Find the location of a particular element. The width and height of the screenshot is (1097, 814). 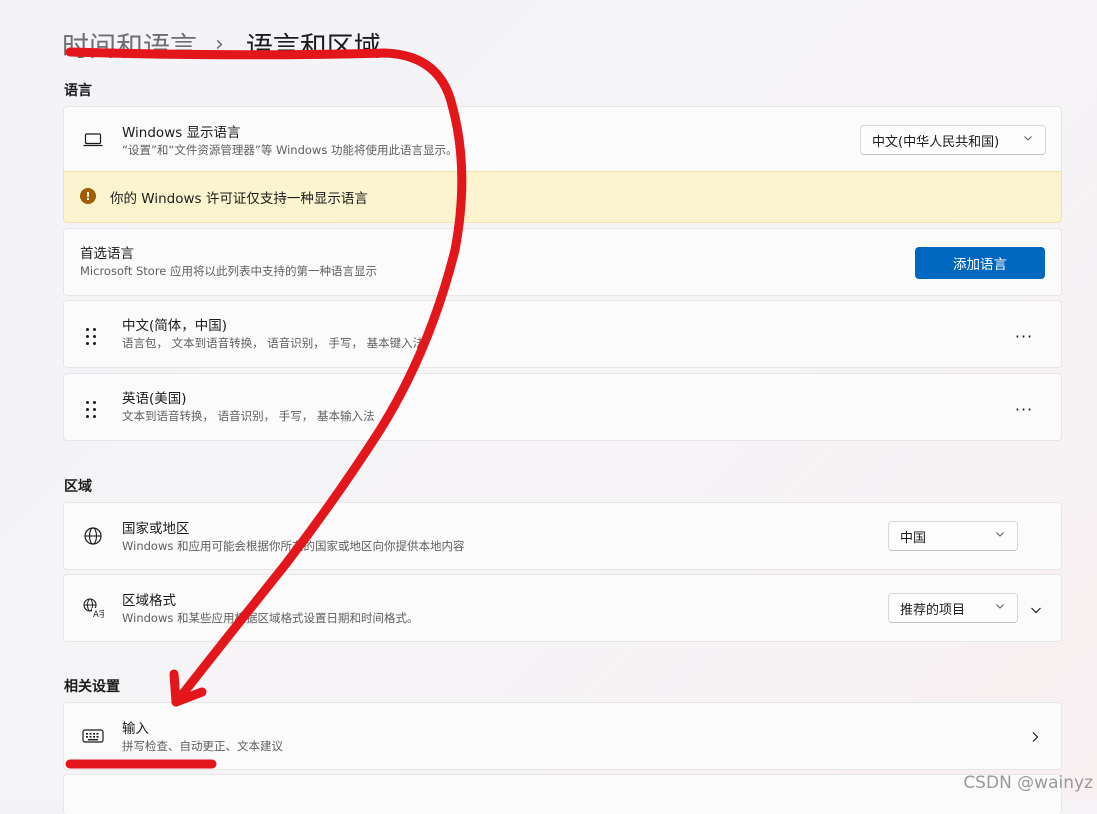

language-name: 英语(美国) is located at coordinates (154, 399).